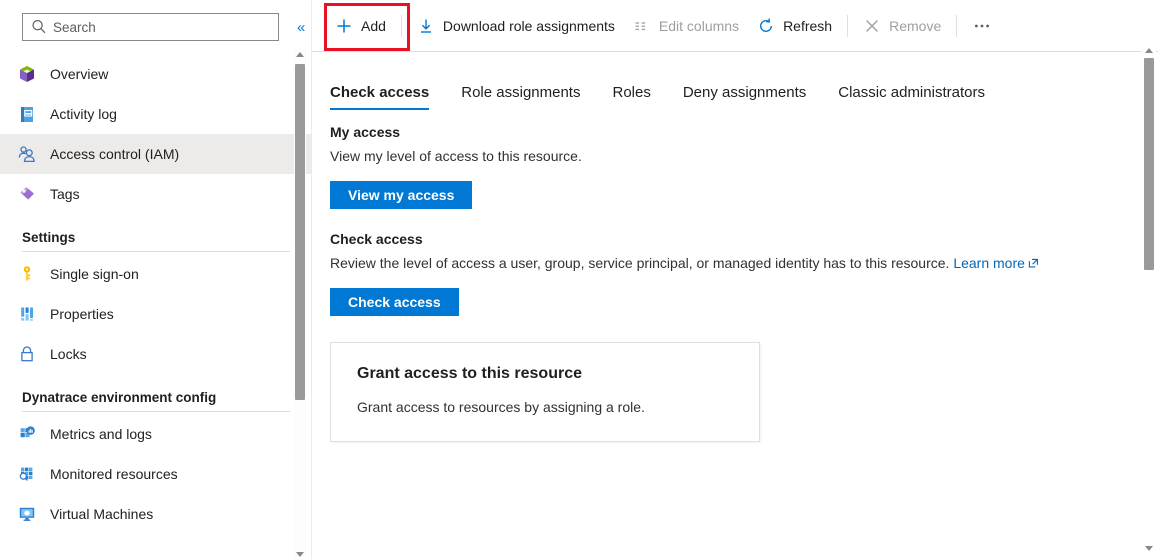 This screenshot has width=1158, height=559. I want to click on sidebar-item-label: Tags, so click(65, 194).